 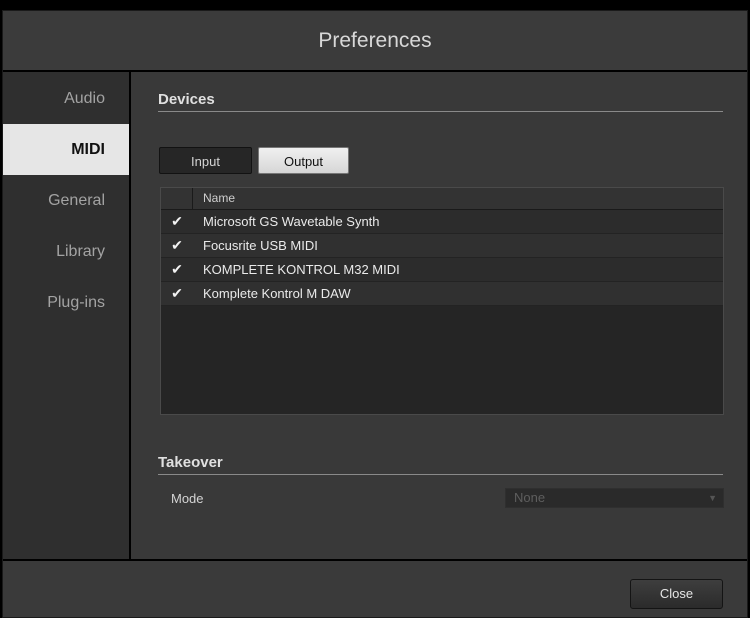 What do you see at coordinates (440, 101) in the screenshot?
I see `devices-heading: Devices` at bounding box center [440, 101].